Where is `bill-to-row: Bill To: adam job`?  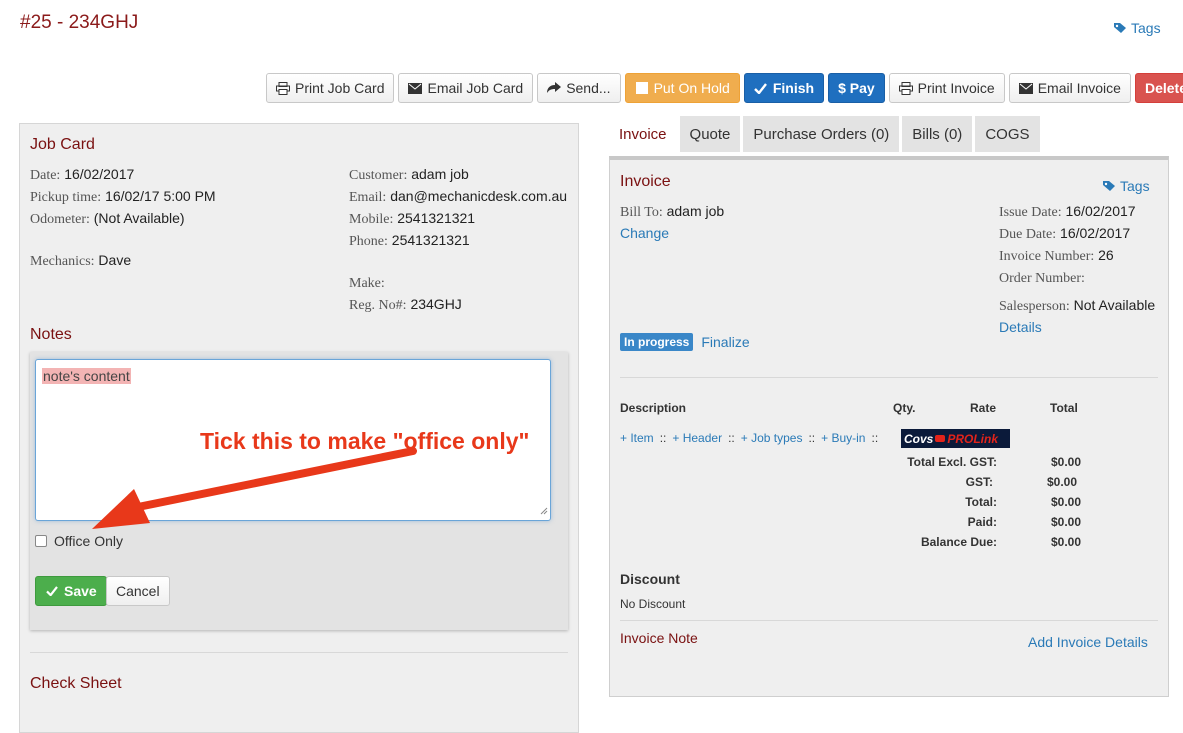
bill-to-row: Bill To: adam job is located at coordinates (672, 212).